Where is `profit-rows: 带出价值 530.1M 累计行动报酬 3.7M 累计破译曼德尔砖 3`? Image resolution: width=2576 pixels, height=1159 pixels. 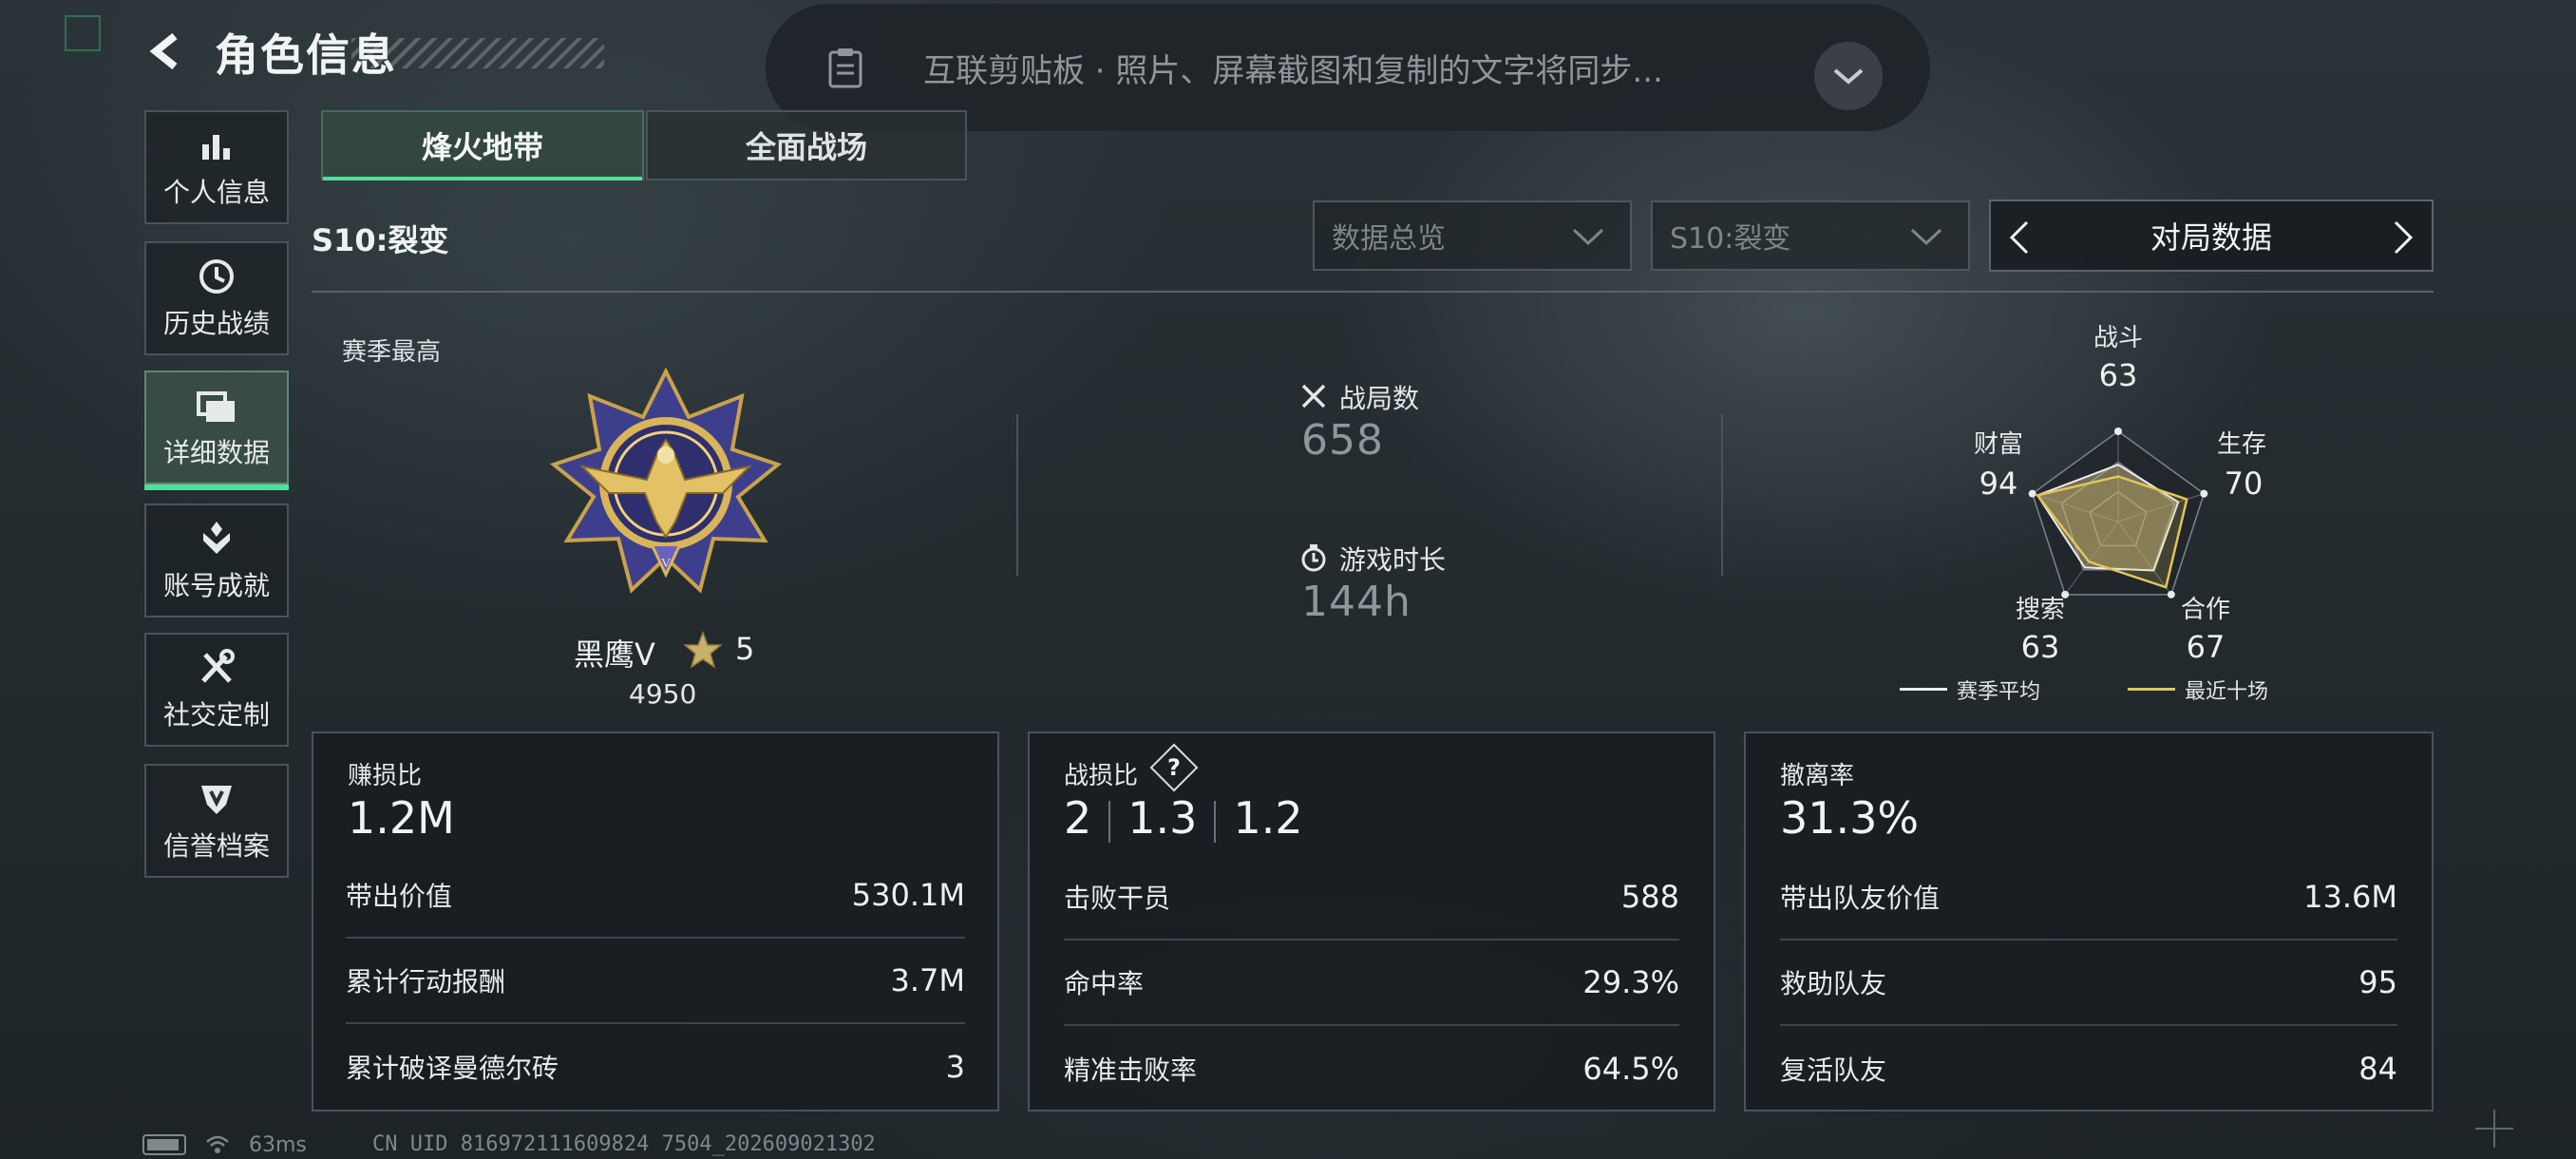 profit-rows: 带出价值 530.1M 累计行动报酬 3.7M 累计破译曼德尔砖 3 is located at coordinates (655, 922).